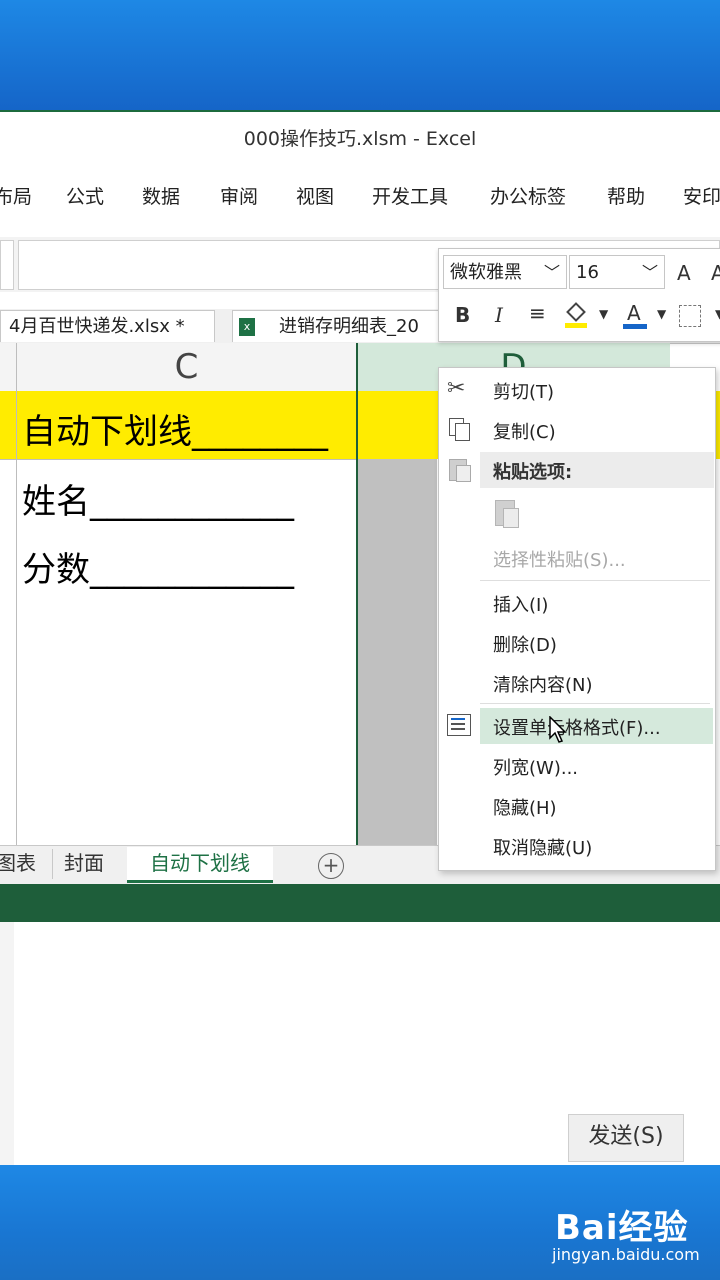 The width and height of the screenshot is (720, 1280). Describe the element at coordinates (331, 866) in the screenshot. I see `add-sheet-icon: +` at that location.